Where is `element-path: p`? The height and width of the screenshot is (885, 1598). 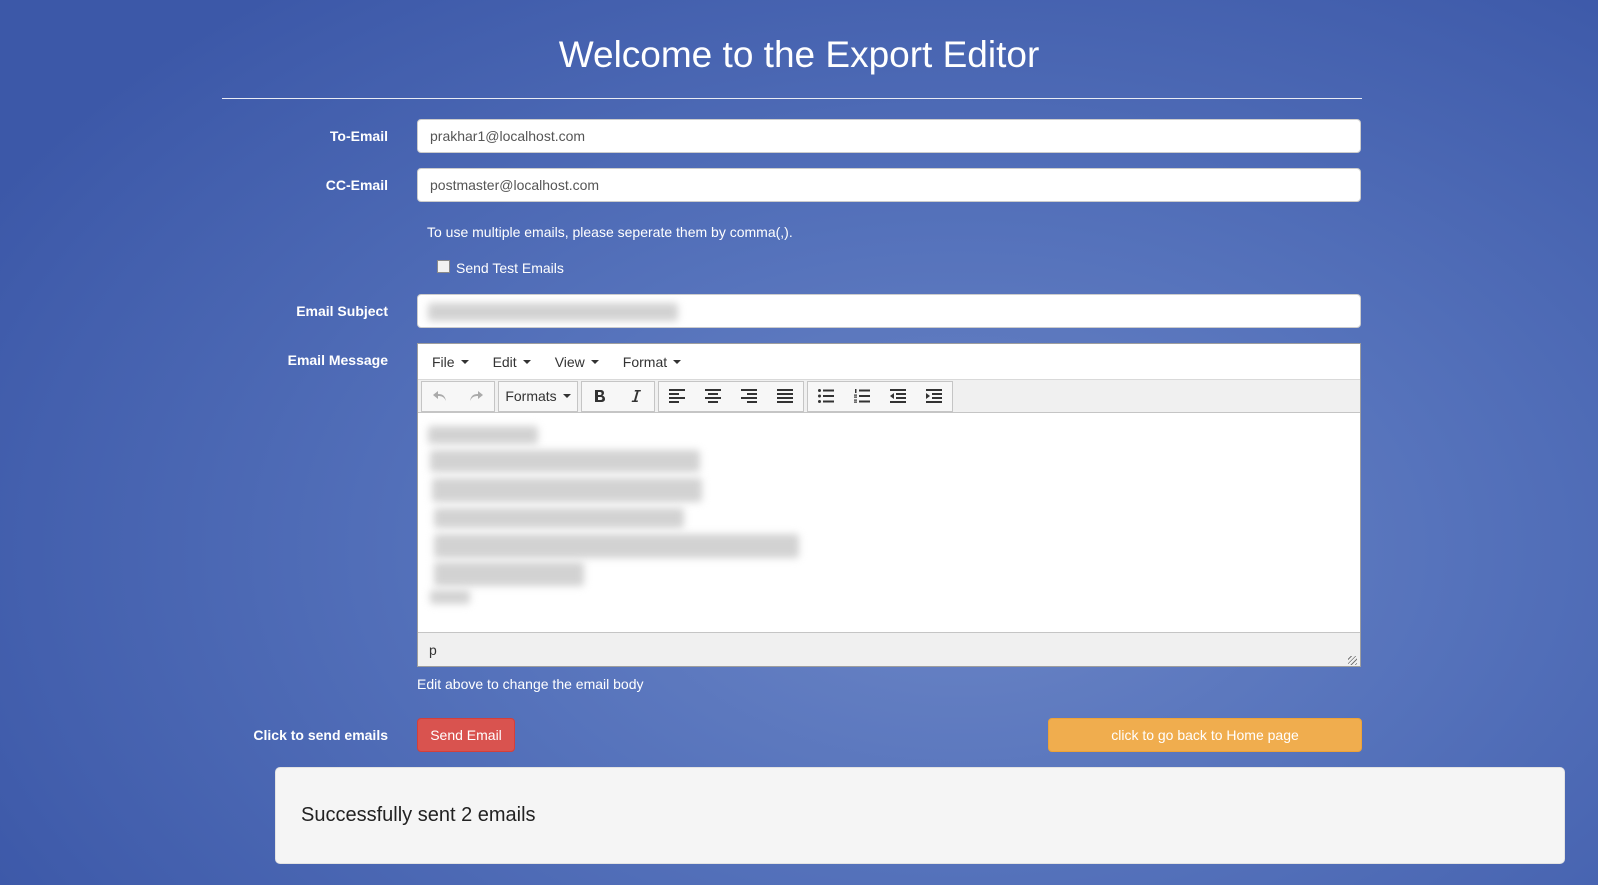 element-path: p is located at coordinates (433, 650).